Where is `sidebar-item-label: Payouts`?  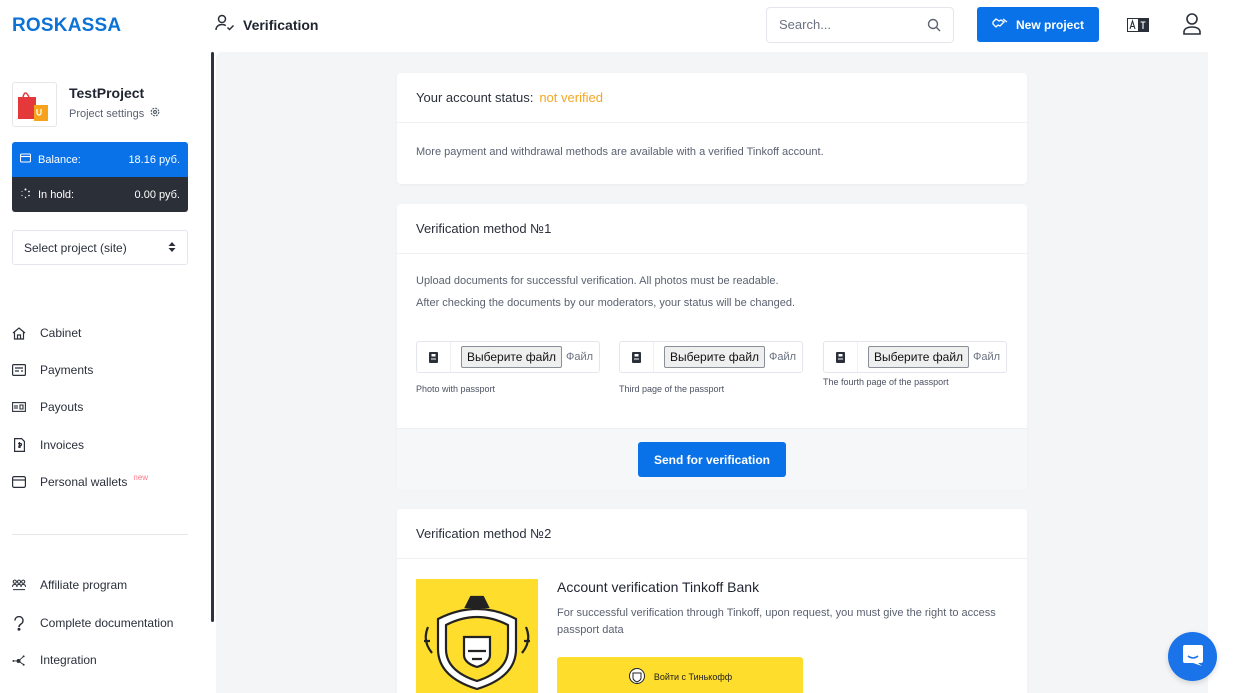
sidebar-item-label: Payouts is located at coordinates (62, 407).